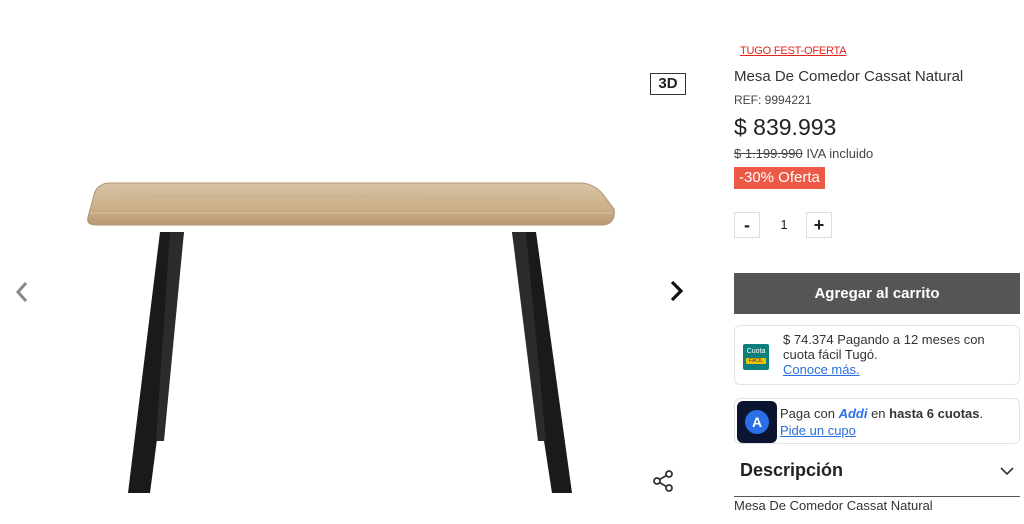 The width and height of the screenshot is (1024, 524). What do you see at coordinates (934, 413) in the screenshot?
I see `addi-bold: hasta 6 cuotas` at bounding box center [934, 413].